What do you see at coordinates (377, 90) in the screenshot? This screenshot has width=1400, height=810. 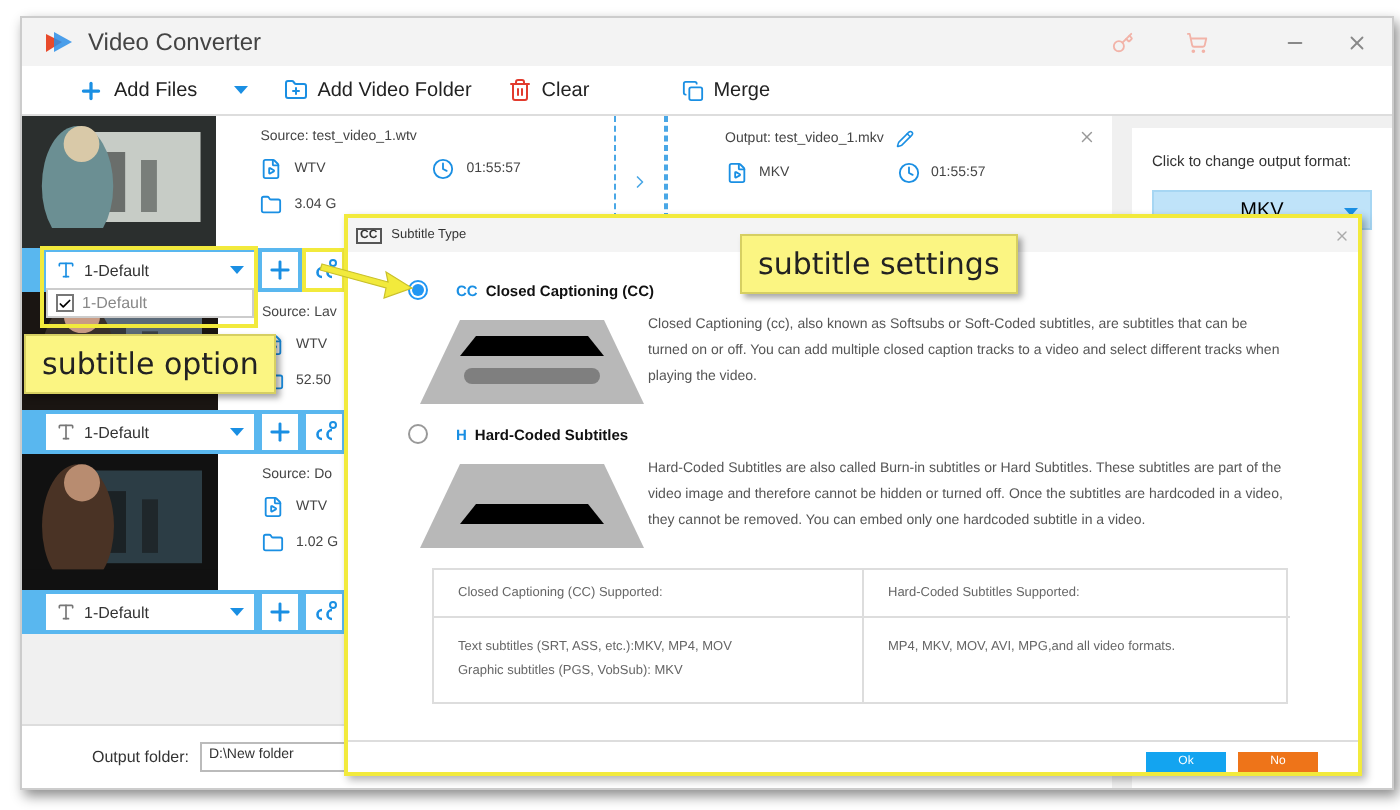 I see `toolbar-button: Add Video Folder` at bounding box center [377, 90].